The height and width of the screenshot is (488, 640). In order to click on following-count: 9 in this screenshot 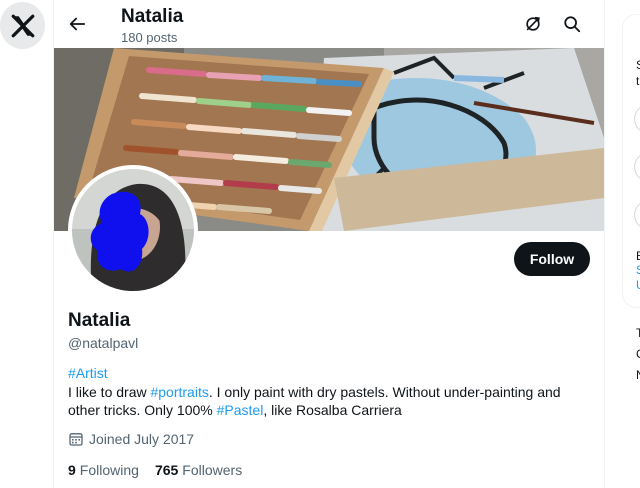, I will do `click(72, 470)`.